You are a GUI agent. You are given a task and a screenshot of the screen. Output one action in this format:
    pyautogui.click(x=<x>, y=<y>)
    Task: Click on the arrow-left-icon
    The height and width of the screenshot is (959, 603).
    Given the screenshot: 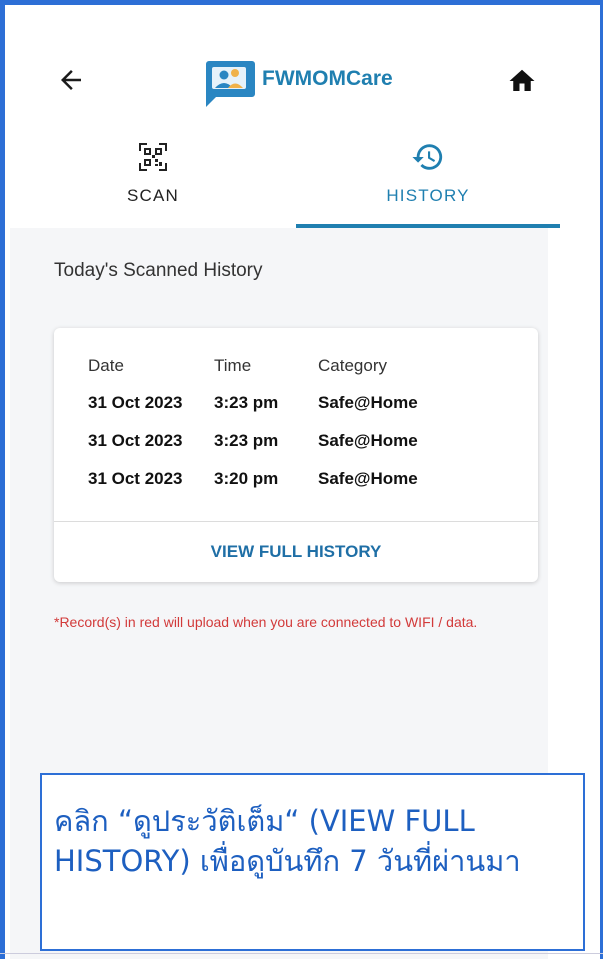 What is the action you would take?
    pyautogui.click(x=71, y=80)
    